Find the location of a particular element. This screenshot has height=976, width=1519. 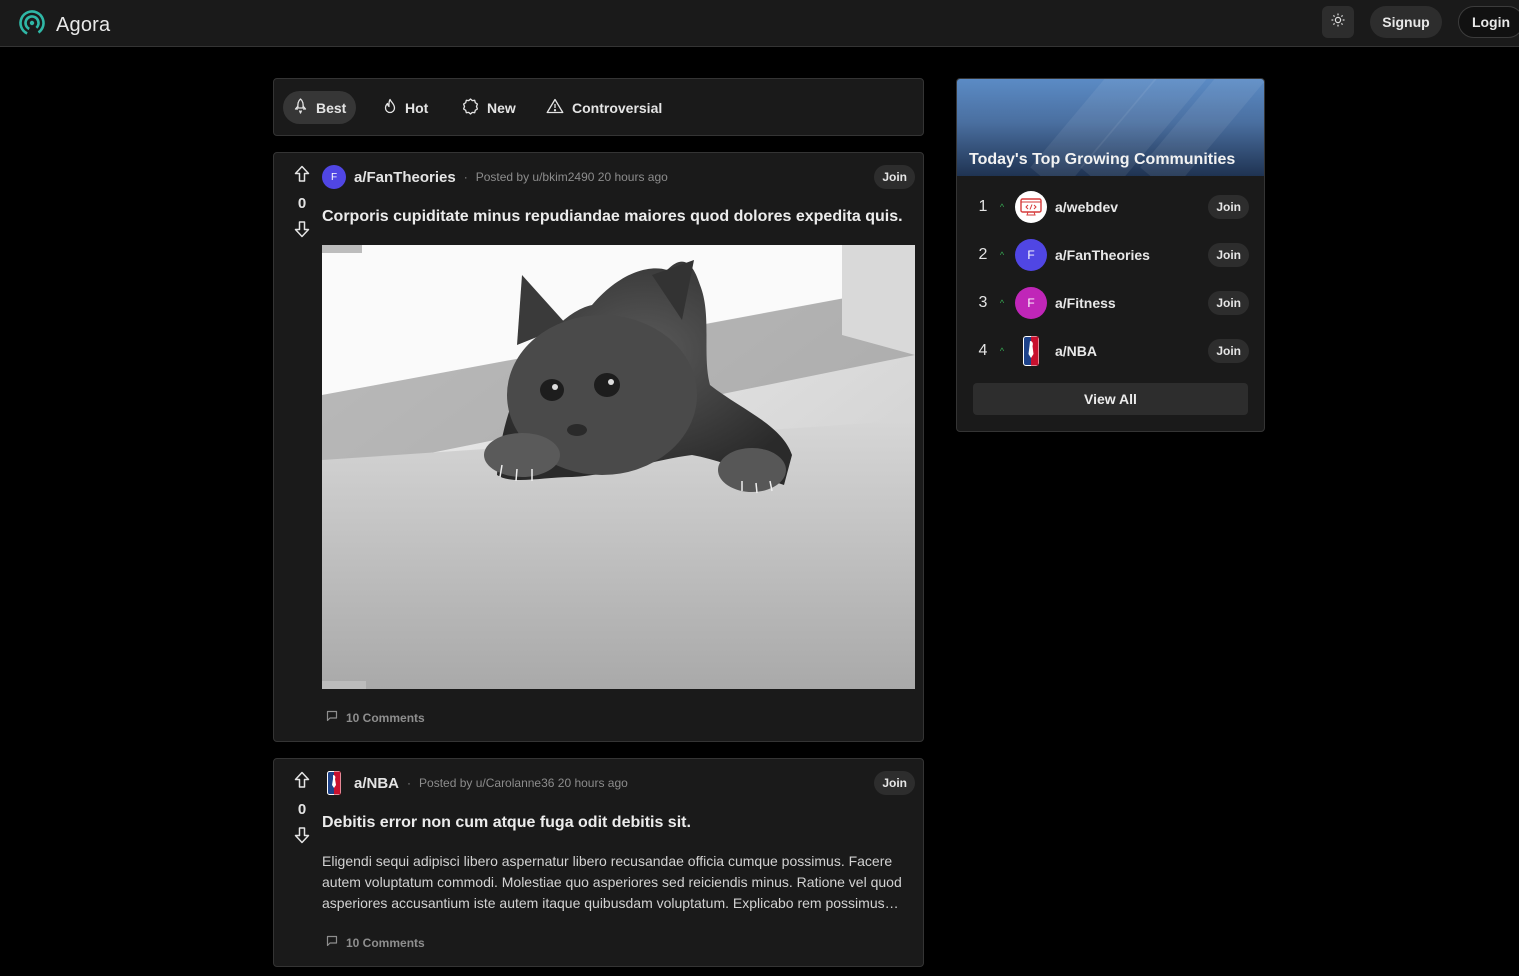

community-name: a/NBA is located at coordinates (1076, 351).